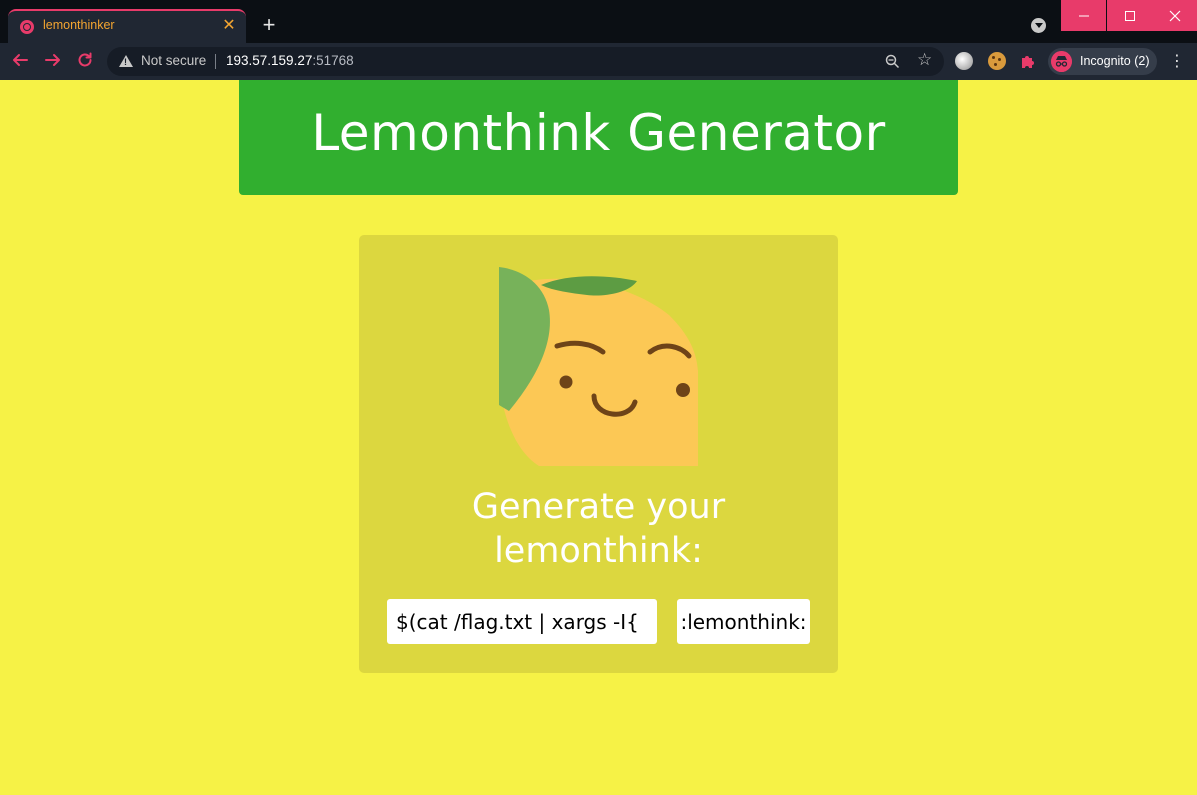  I want to click on close-icon, so click(1174, 16).